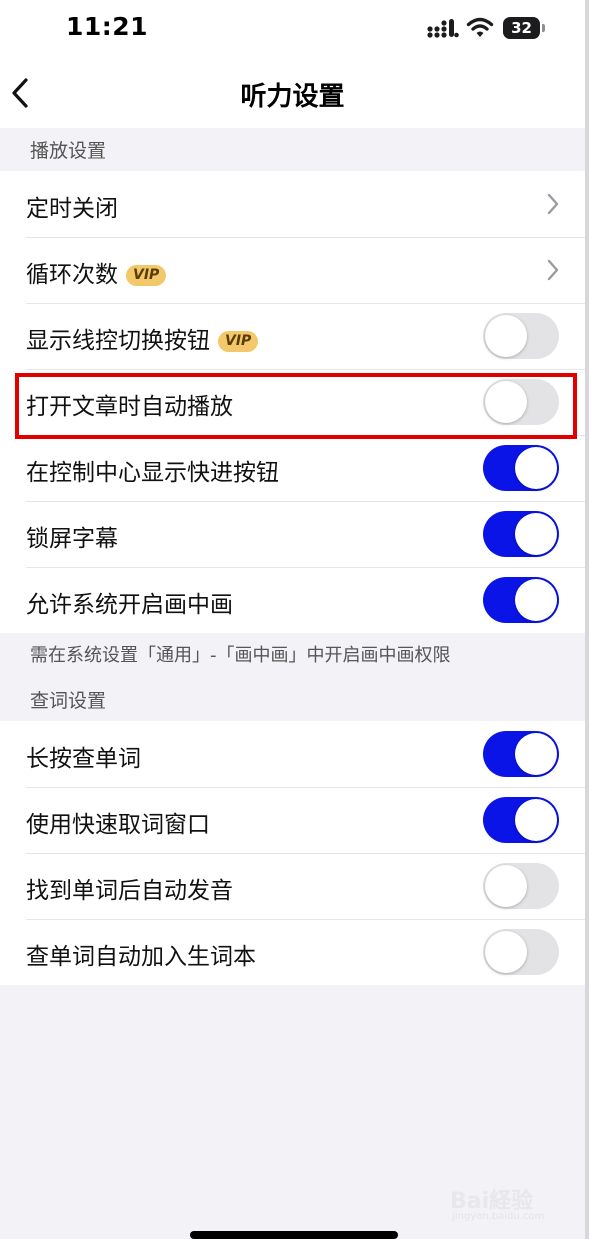  I want to click on wifi-icon, so click(480, 27).